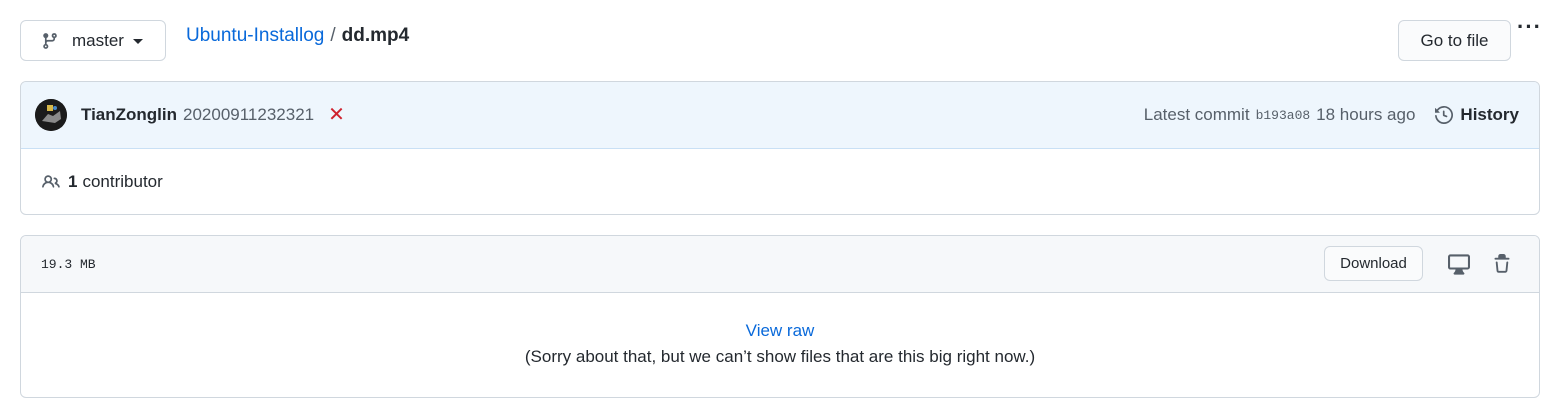 This screenshot has height=416, width=1555. I want to click on git-branch-icon, so click(50, 41).